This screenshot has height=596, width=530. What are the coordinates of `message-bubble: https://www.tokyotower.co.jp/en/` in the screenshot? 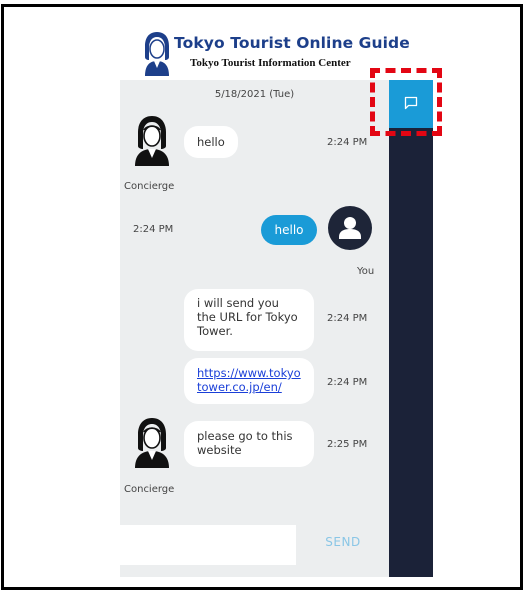 It's located at (249, 381).